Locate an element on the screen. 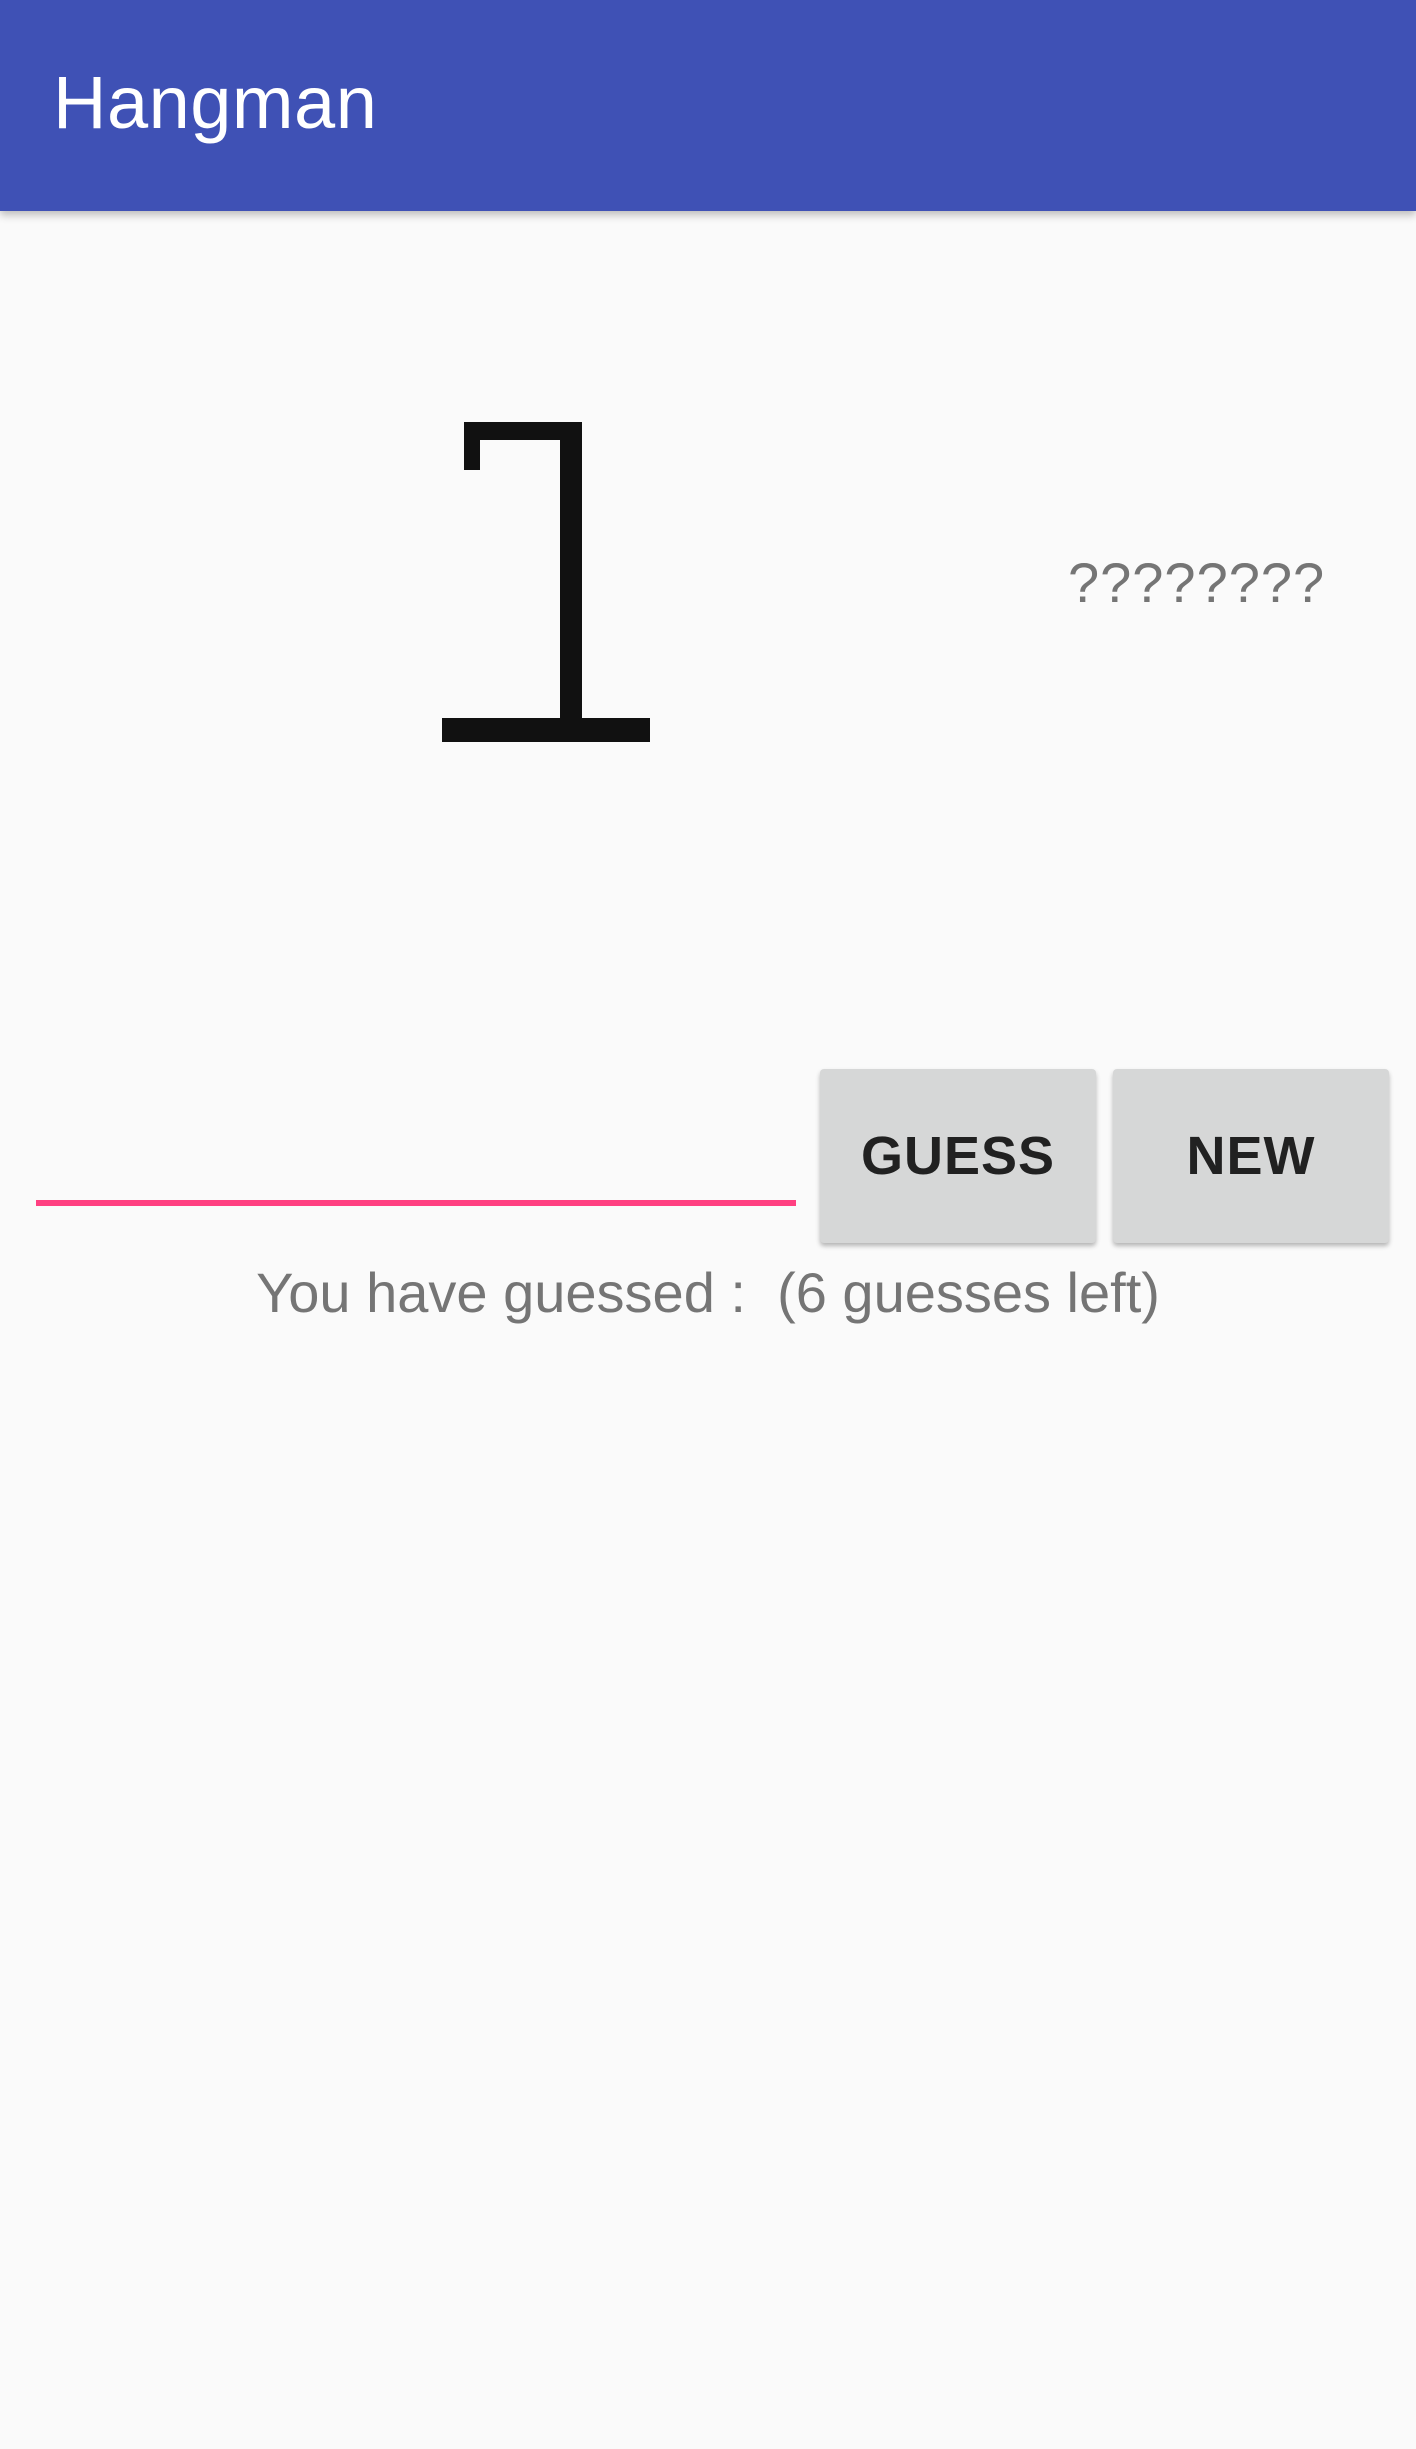 This screenshot has height=2449, width=1416. app-title: Hangman is located at coordinates (215, 102).